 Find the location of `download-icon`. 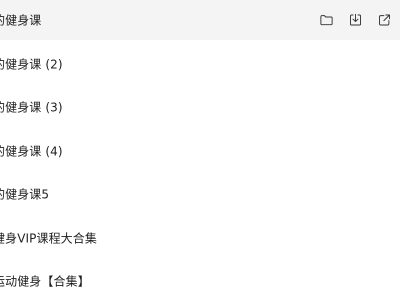

download-icon is located at coordinates (355, 20).